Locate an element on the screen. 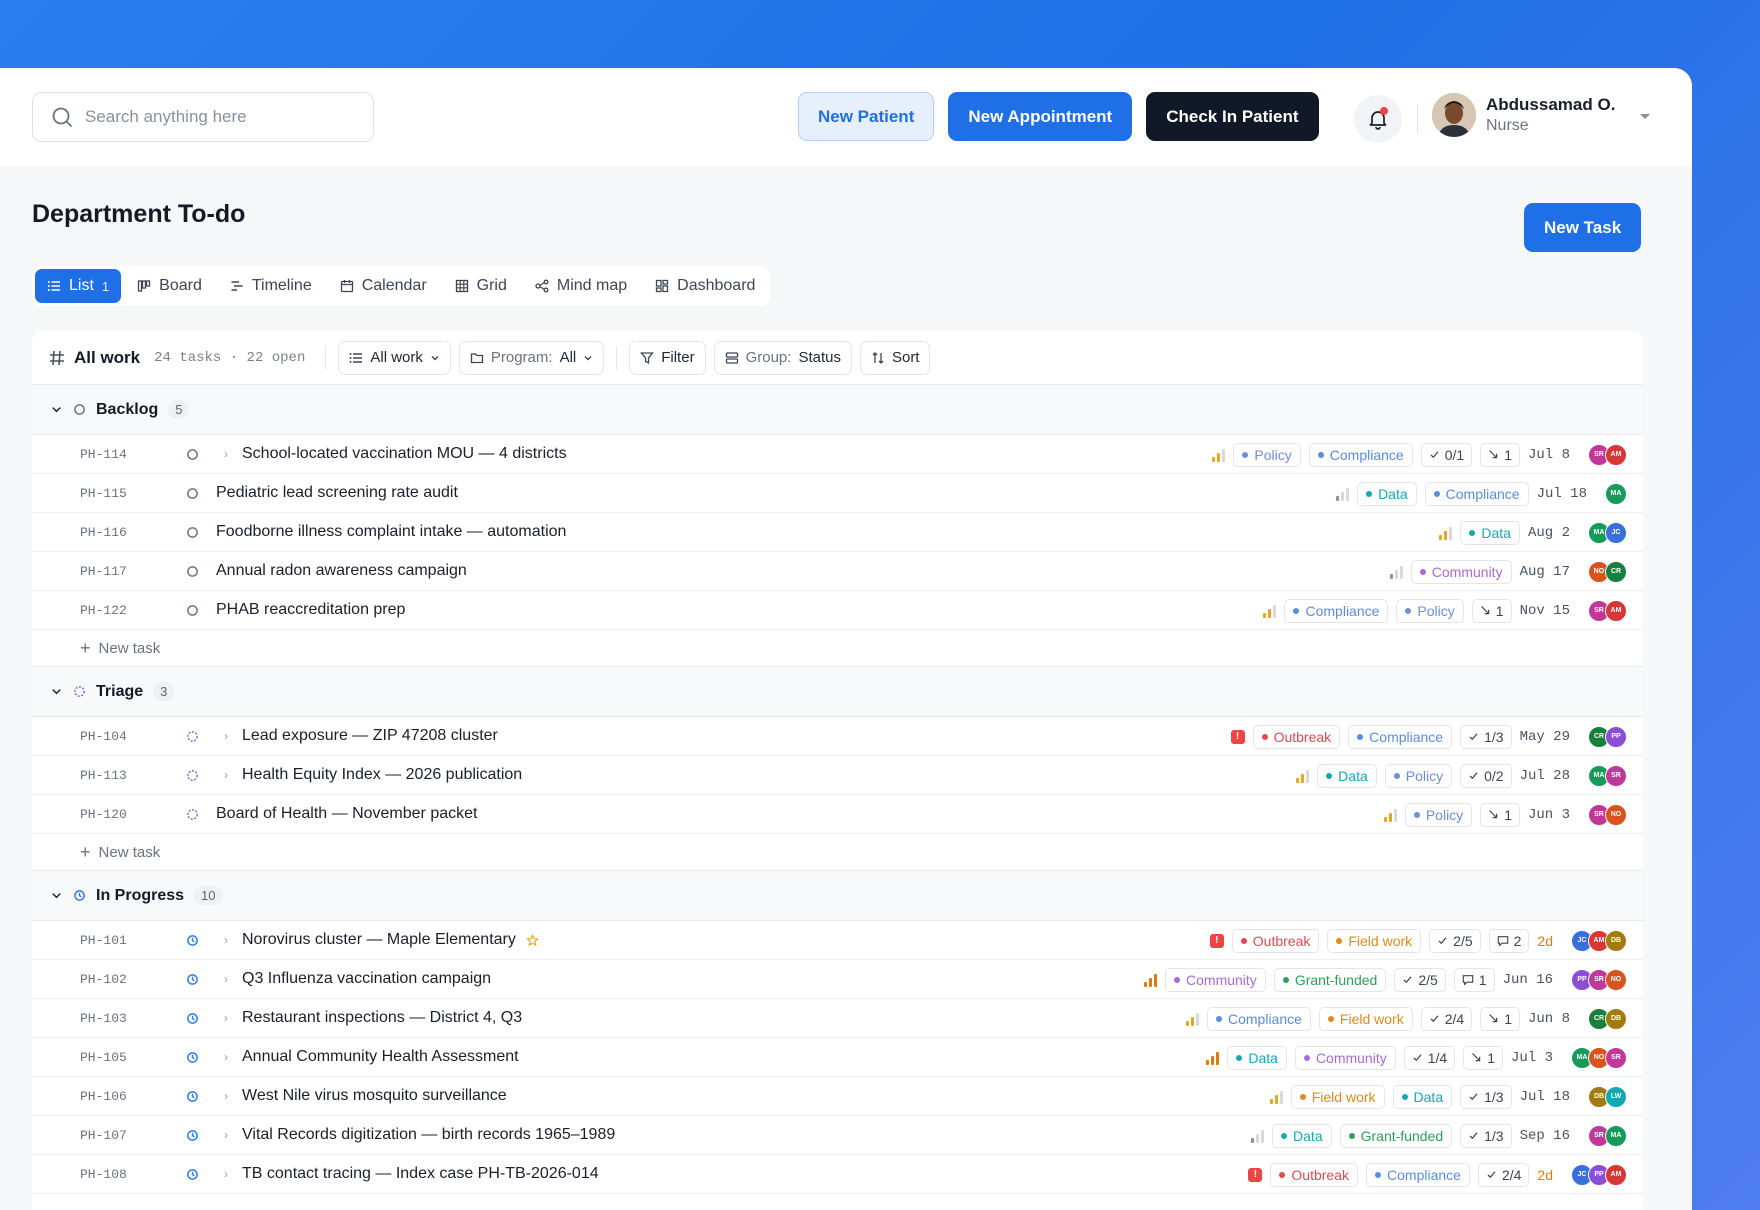 This screenshot has height=1210, width=1760. add-task-row: + New task is located at coordinates (837, 852).